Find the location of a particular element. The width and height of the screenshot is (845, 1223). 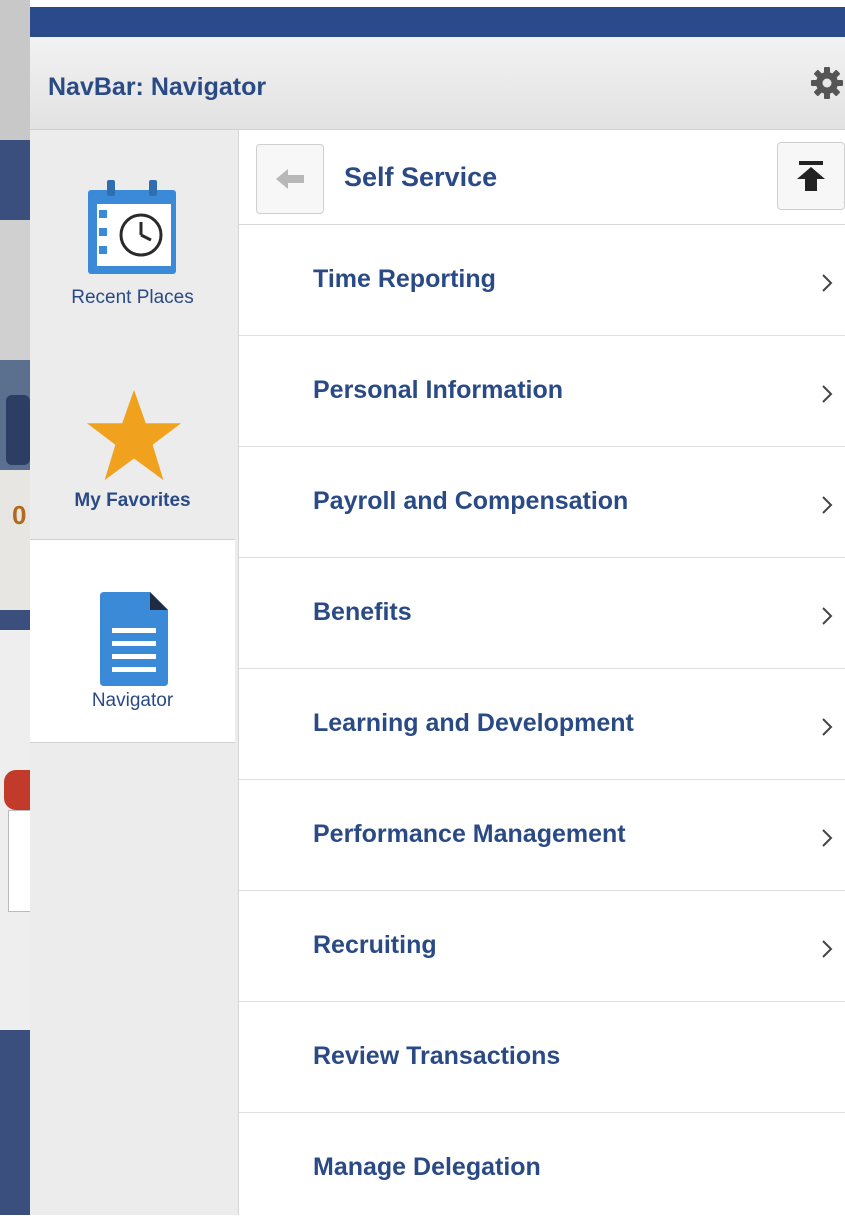

list-item-label: Performance Management is located at coordinates (469, 834).